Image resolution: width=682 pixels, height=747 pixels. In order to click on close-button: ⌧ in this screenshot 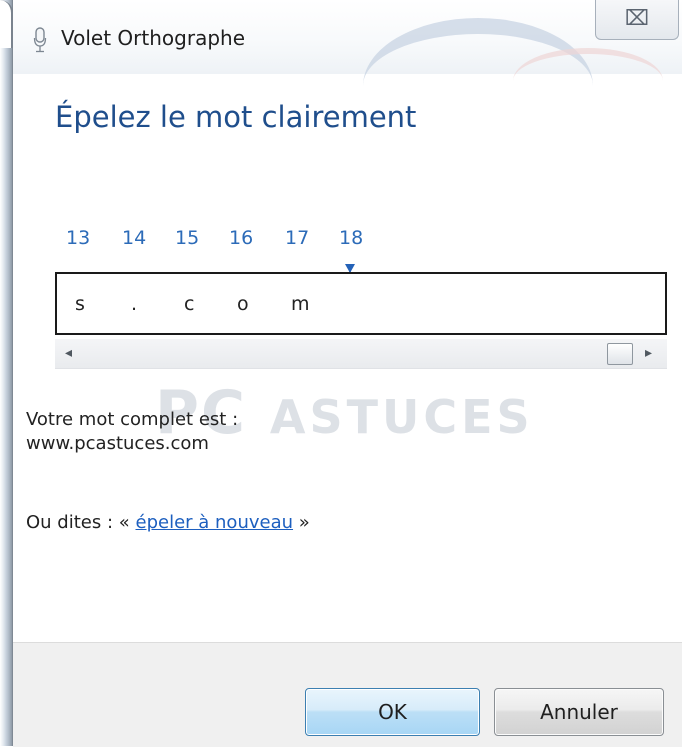, I will do `click(637, 20)`.